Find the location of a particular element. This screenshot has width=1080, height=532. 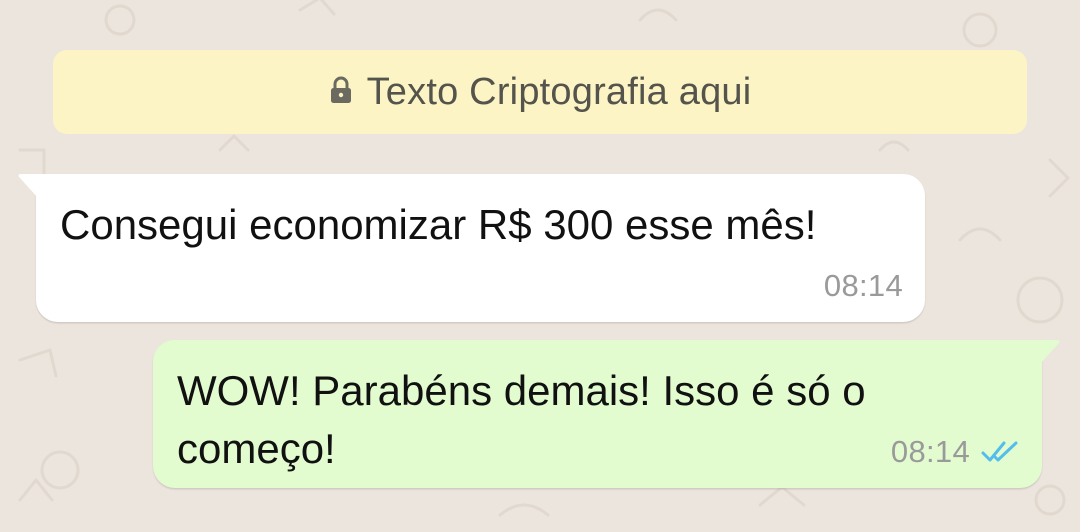

outgoing-bubble-tail is located at coordinates (1050, 352).